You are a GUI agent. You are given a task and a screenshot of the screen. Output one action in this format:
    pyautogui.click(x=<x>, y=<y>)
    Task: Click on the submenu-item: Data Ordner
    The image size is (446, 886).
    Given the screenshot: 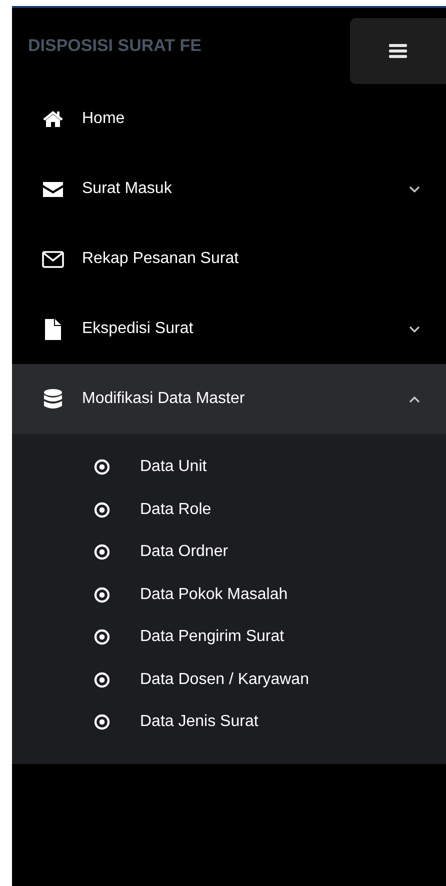 What is the action you would take?
    pyautogui.click(x=229, y=552)
    